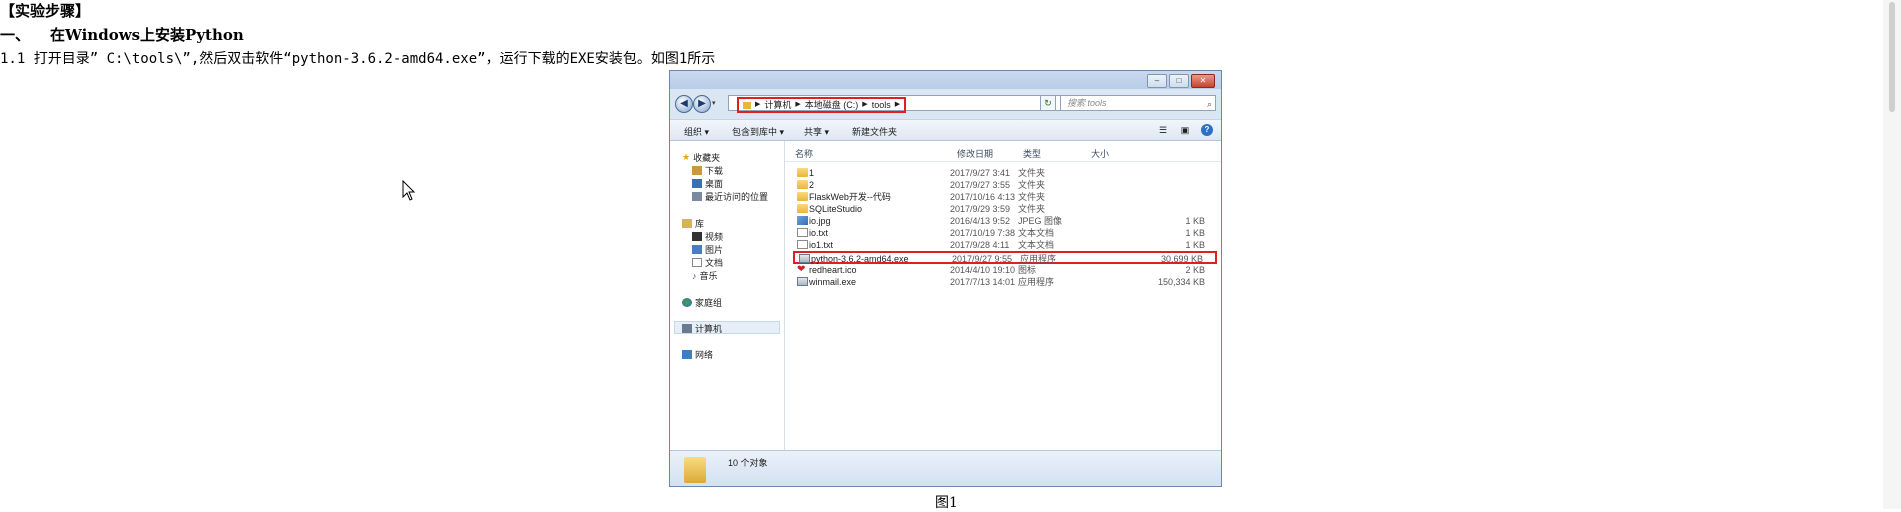  Describe the element at coordinates (1005, 221) in the screenshot. I see `file-row: io.jpg 2016/4/13 9:52 JPEG 图像 1 KB` at that location.